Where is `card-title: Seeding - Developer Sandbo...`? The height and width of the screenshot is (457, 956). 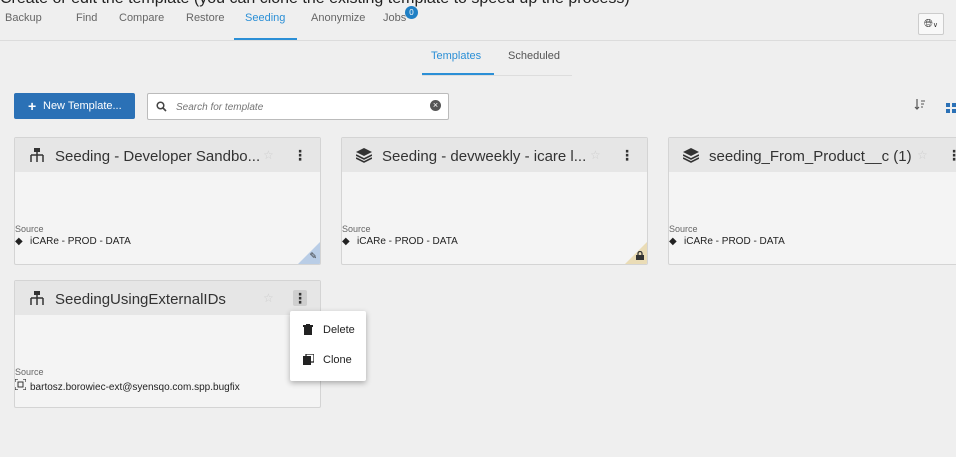
card-title: Seeding - Developer Sandbo... is located at coordinates (158, 156).